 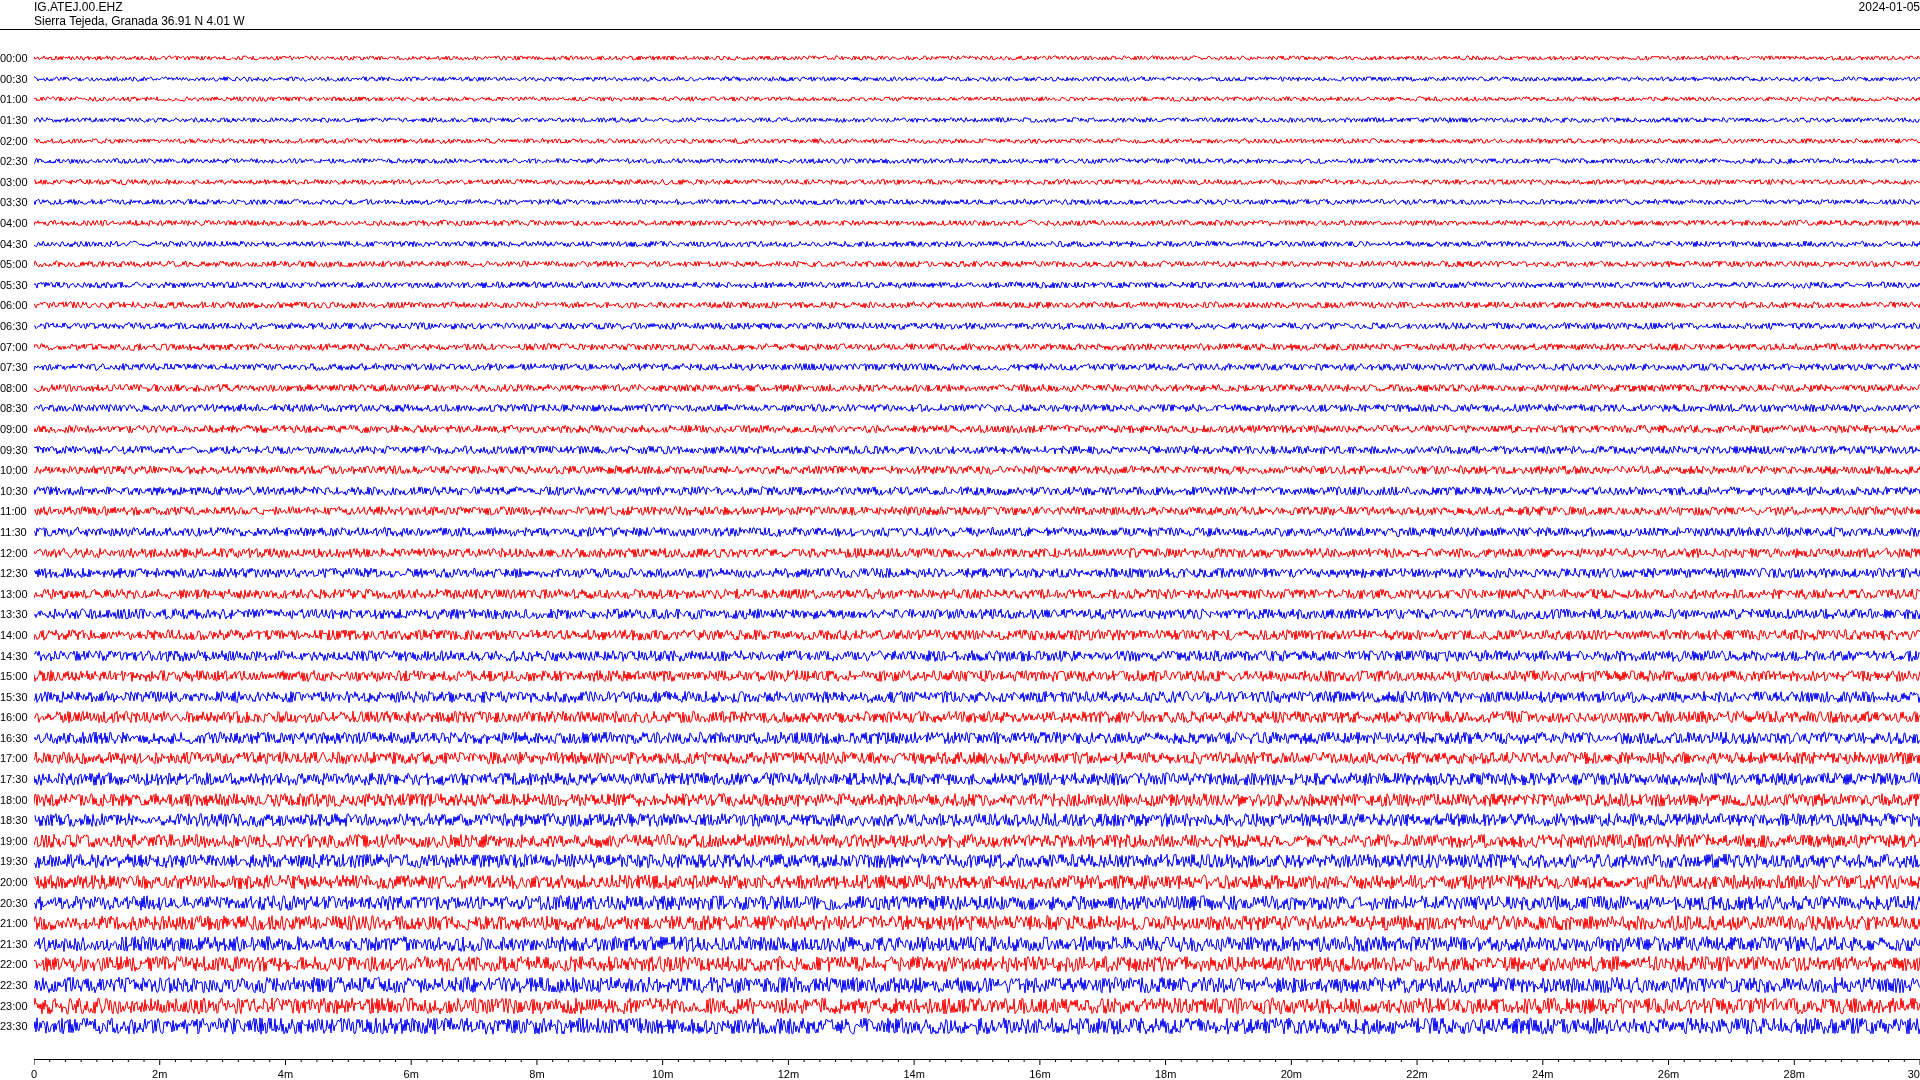 I want to click on time-label: 07:30, so click(x=14, y=367).